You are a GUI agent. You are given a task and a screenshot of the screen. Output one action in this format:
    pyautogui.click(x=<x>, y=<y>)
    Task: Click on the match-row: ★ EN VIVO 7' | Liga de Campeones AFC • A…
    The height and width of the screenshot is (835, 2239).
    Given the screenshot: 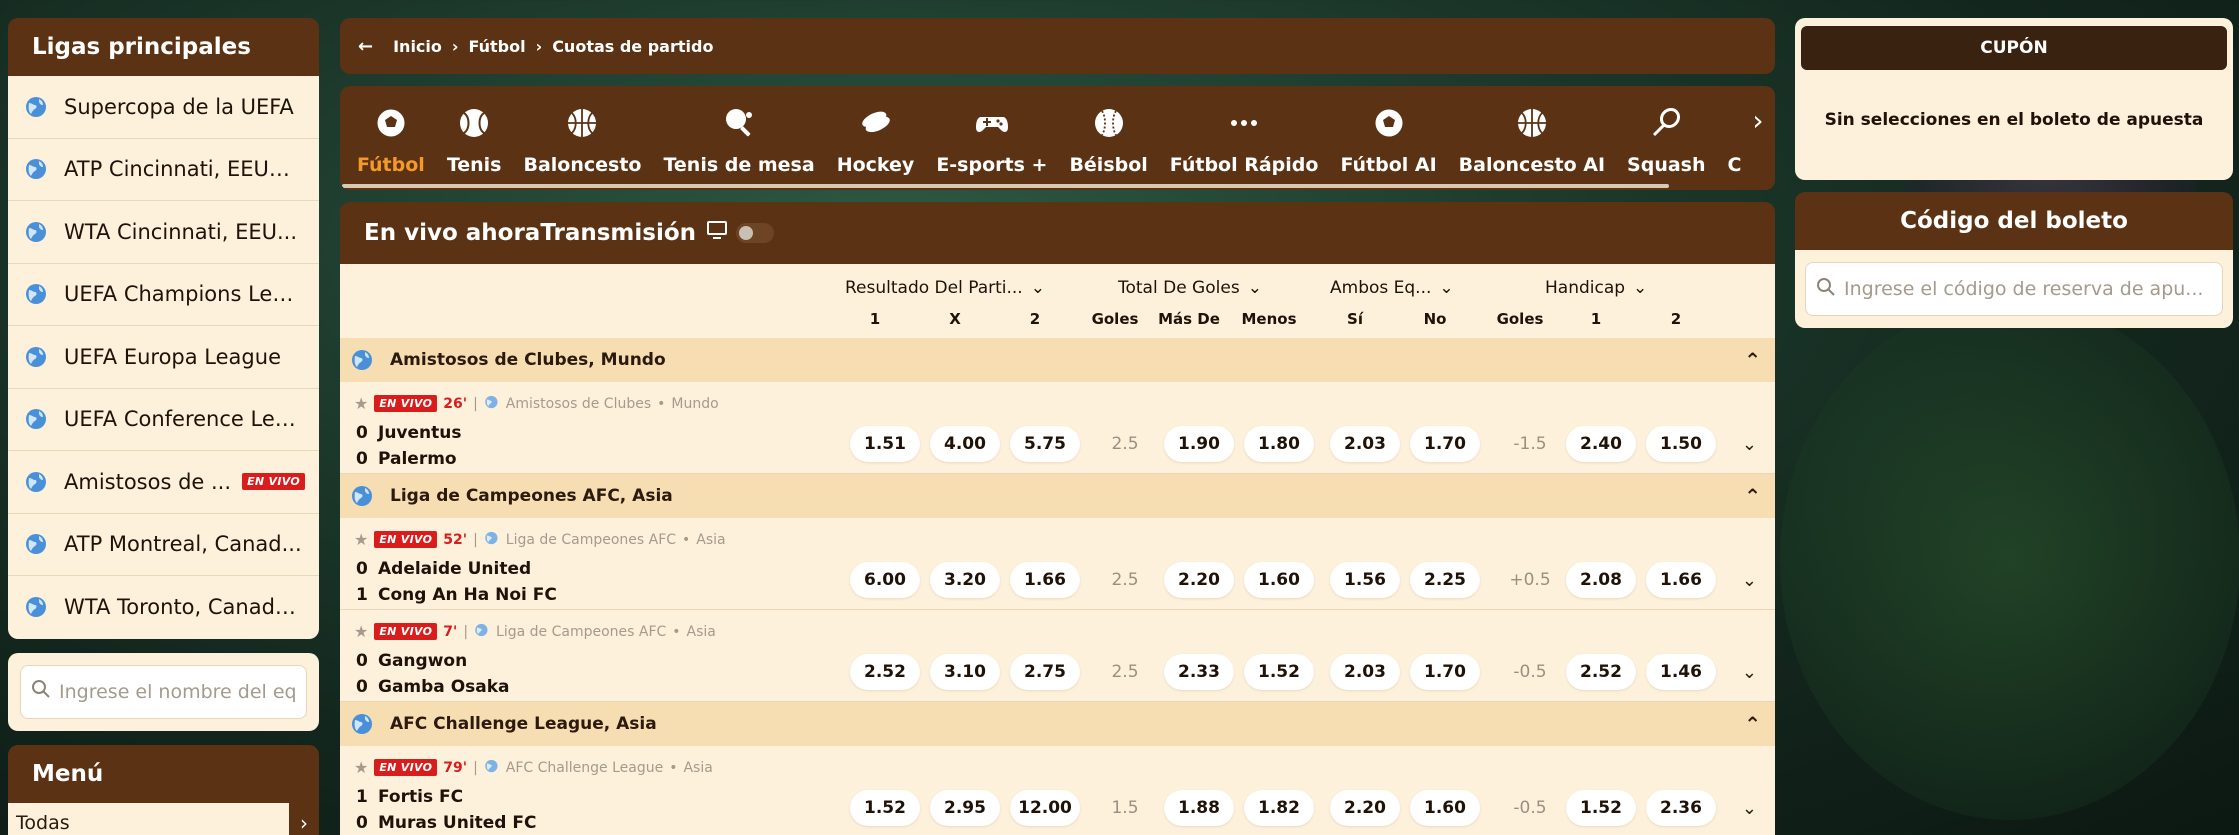 What is the action you would take?
    pyautogui.click(x=1057, y=656)
    